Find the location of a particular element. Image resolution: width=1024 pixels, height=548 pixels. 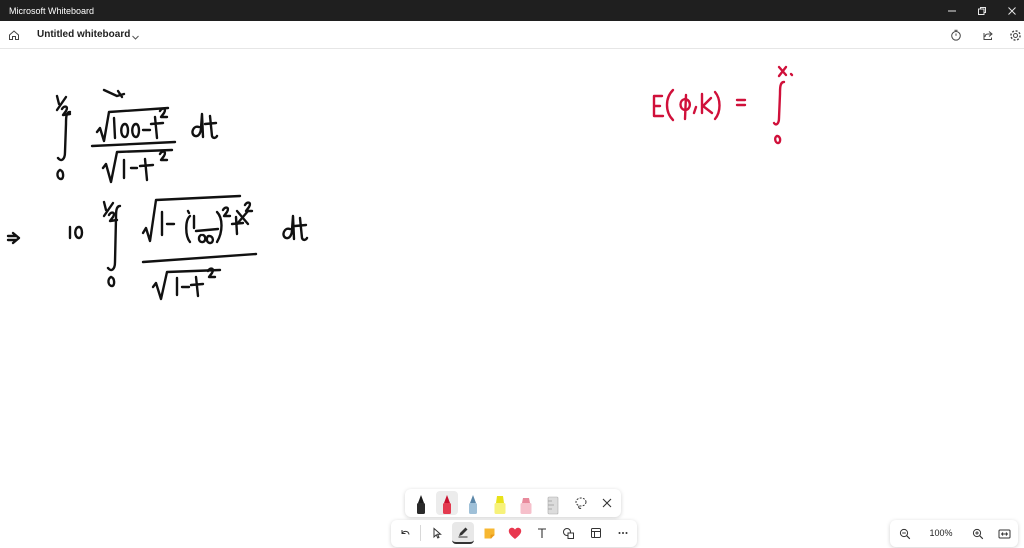

sticky-note-button is located at coordinates (489, 533).